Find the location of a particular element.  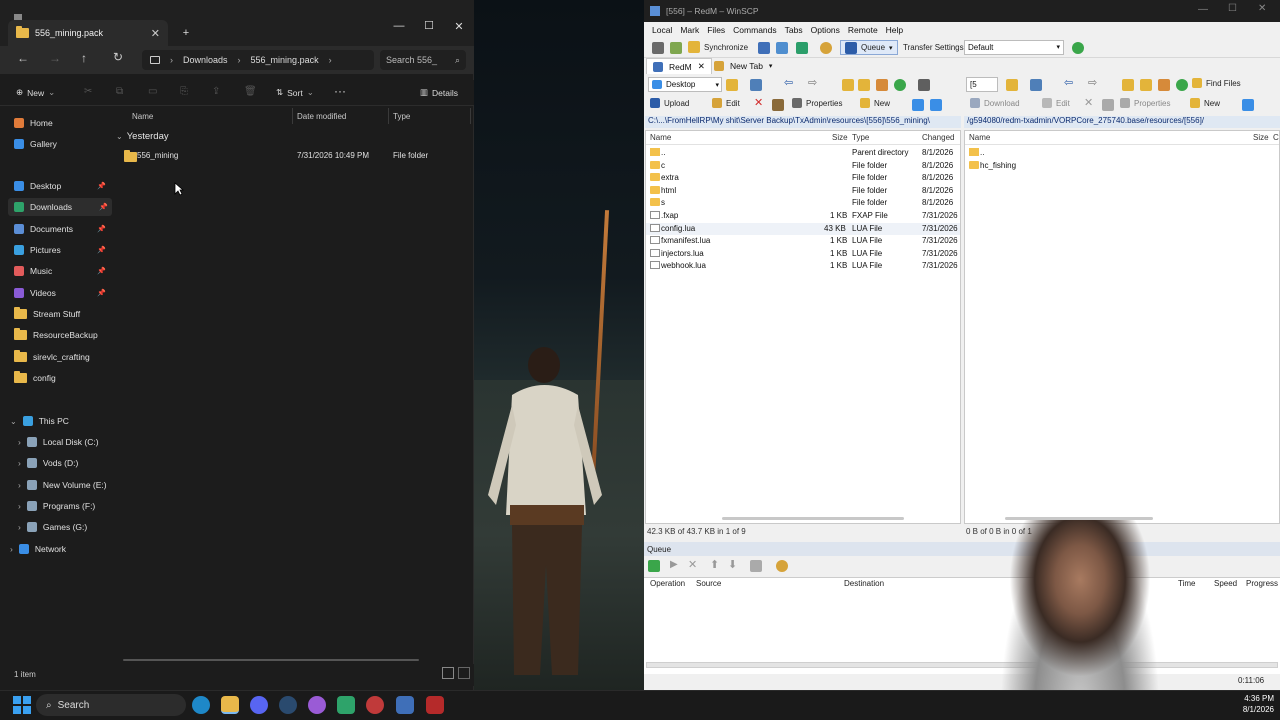

column-divider is located at coordinates (292, 116).